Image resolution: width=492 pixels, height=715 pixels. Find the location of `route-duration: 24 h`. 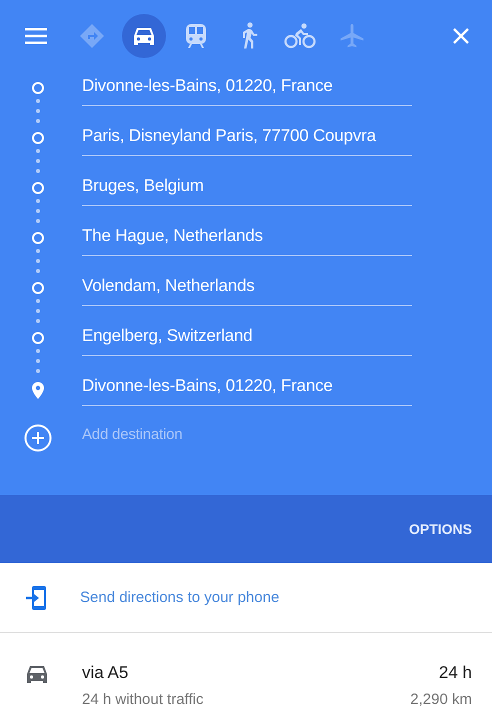

route-duration: 24 h is located at coordinates (455, 673).